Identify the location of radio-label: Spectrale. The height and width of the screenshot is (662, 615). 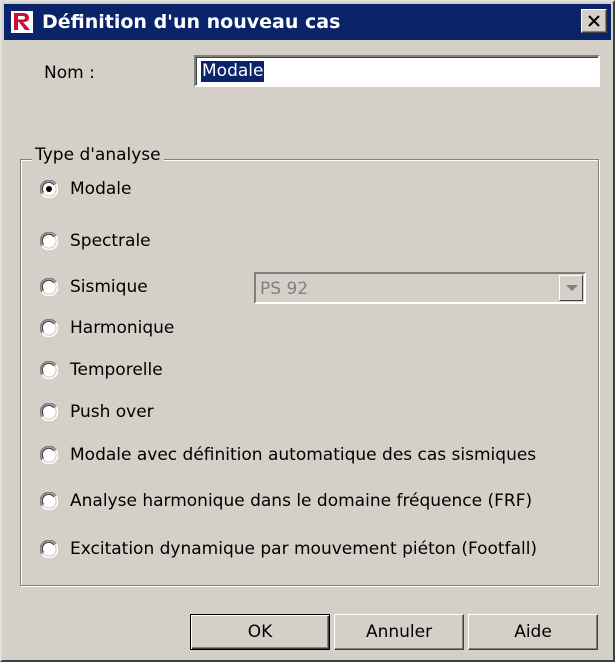
(110, 241).